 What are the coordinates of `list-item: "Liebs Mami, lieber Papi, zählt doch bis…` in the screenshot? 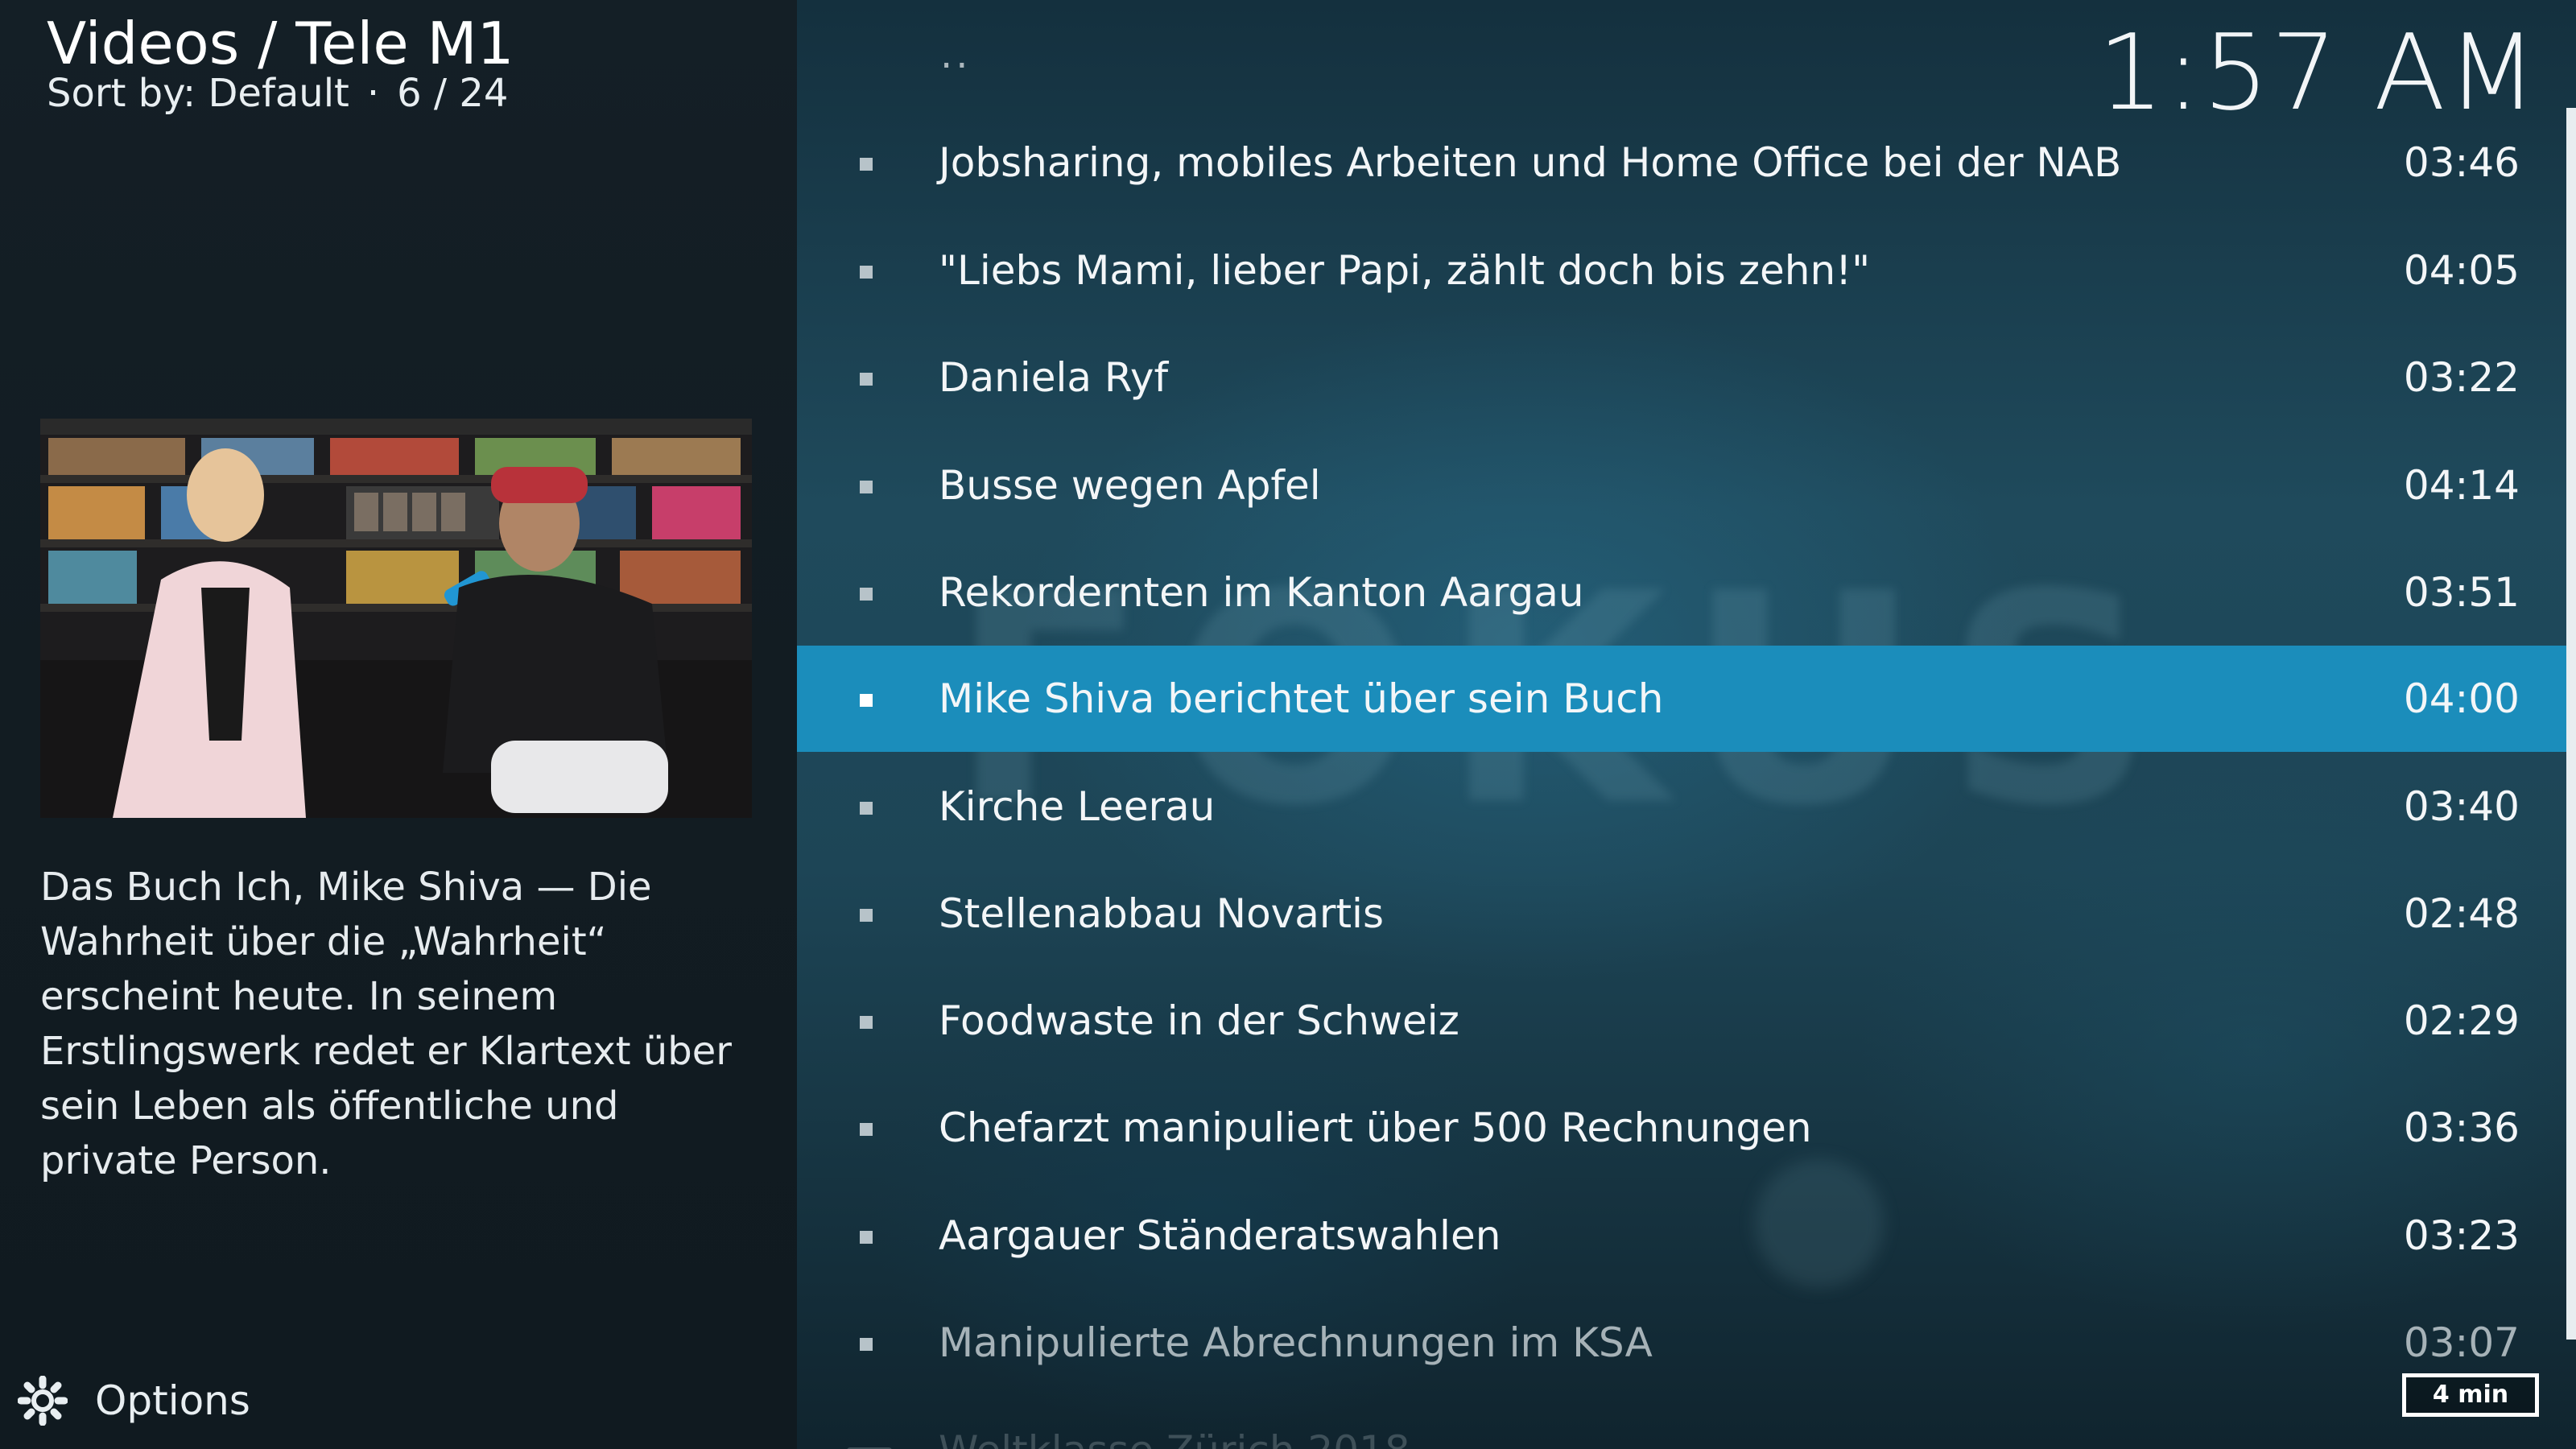 It's located at (1683, 270).